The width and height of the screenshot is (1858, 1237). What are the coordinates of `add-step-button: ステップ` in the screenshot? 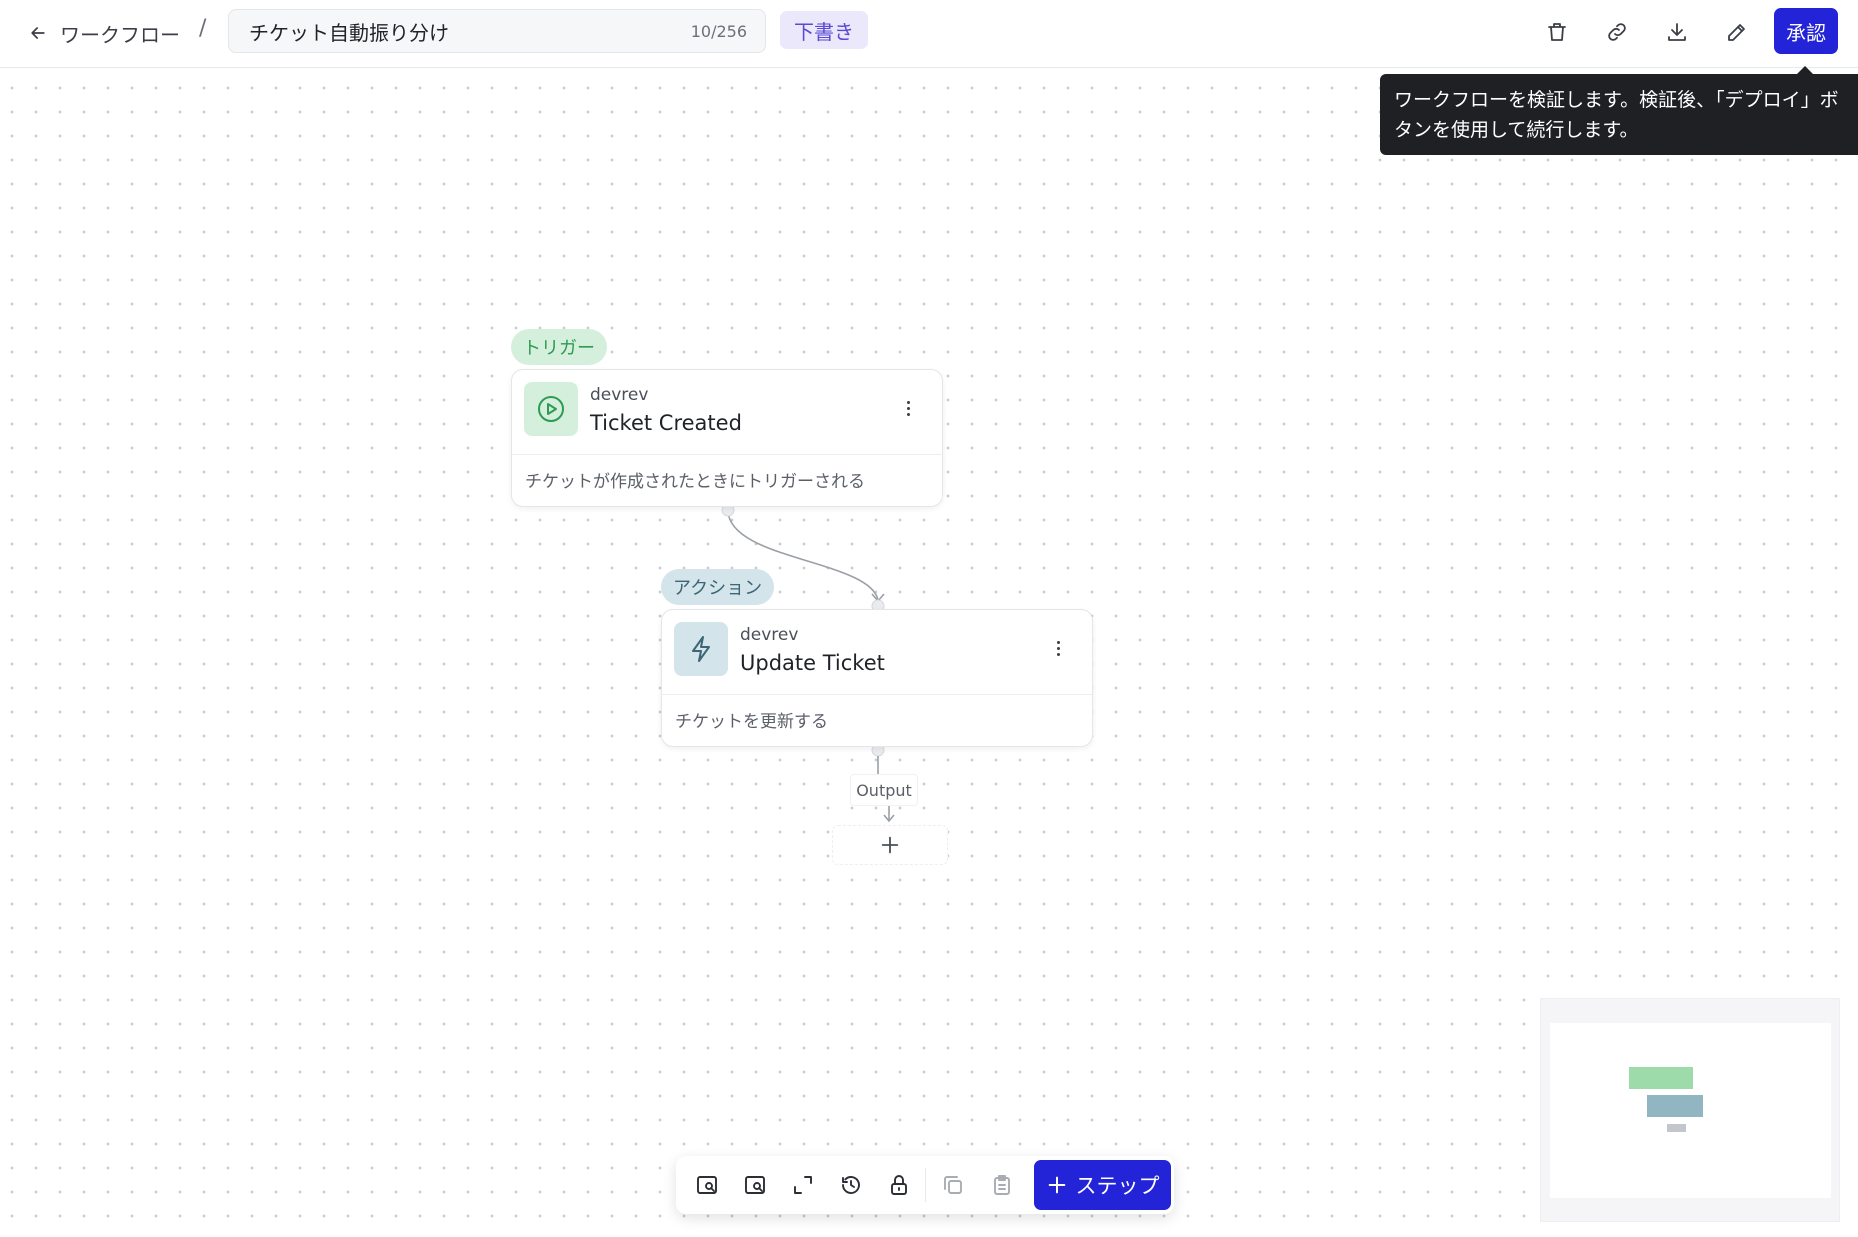 It's located at (1102, 1185).